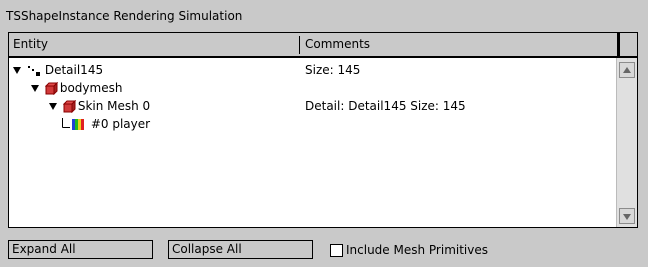 The height and width of the screenshot is (267, 648). I want to click on include-mesh-primitives-label: Include Mesh Primitives, so click(417, 250).